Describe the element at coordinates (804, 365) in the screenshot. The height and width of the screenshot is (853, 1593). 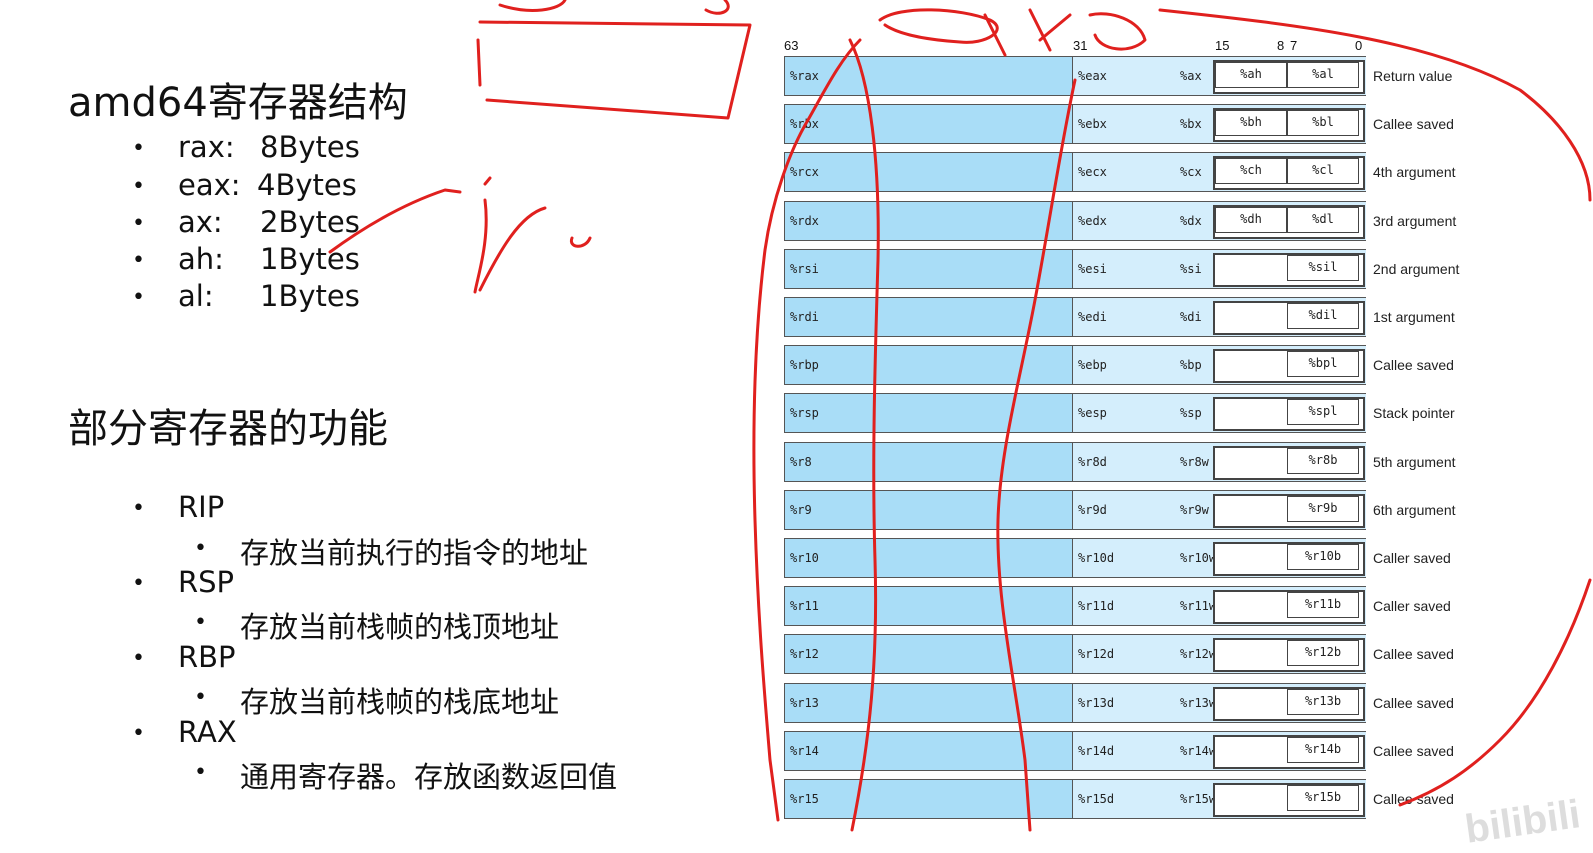
I see `register-64-name: %rbp` at that location.